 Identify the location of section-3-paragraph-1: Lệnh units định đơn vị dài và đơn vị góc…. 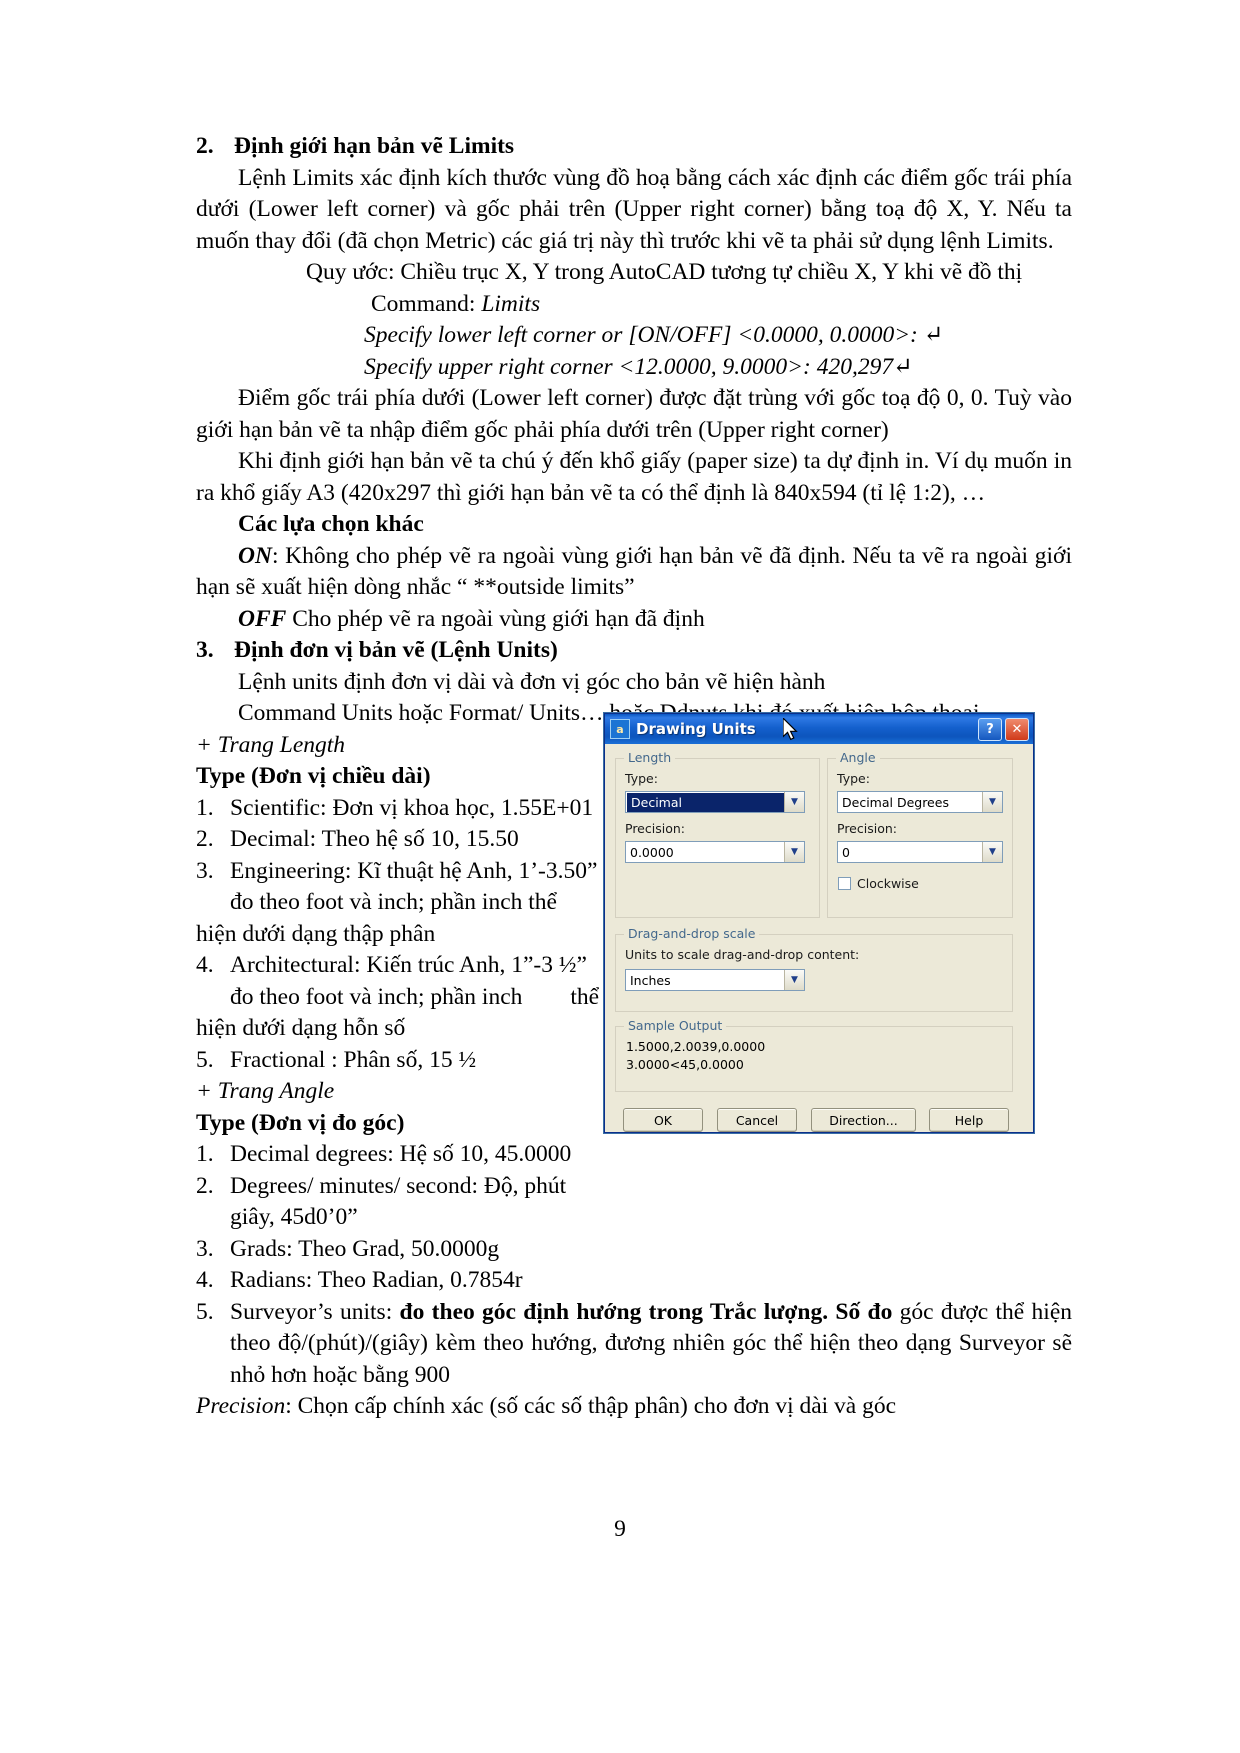
(532, 681).